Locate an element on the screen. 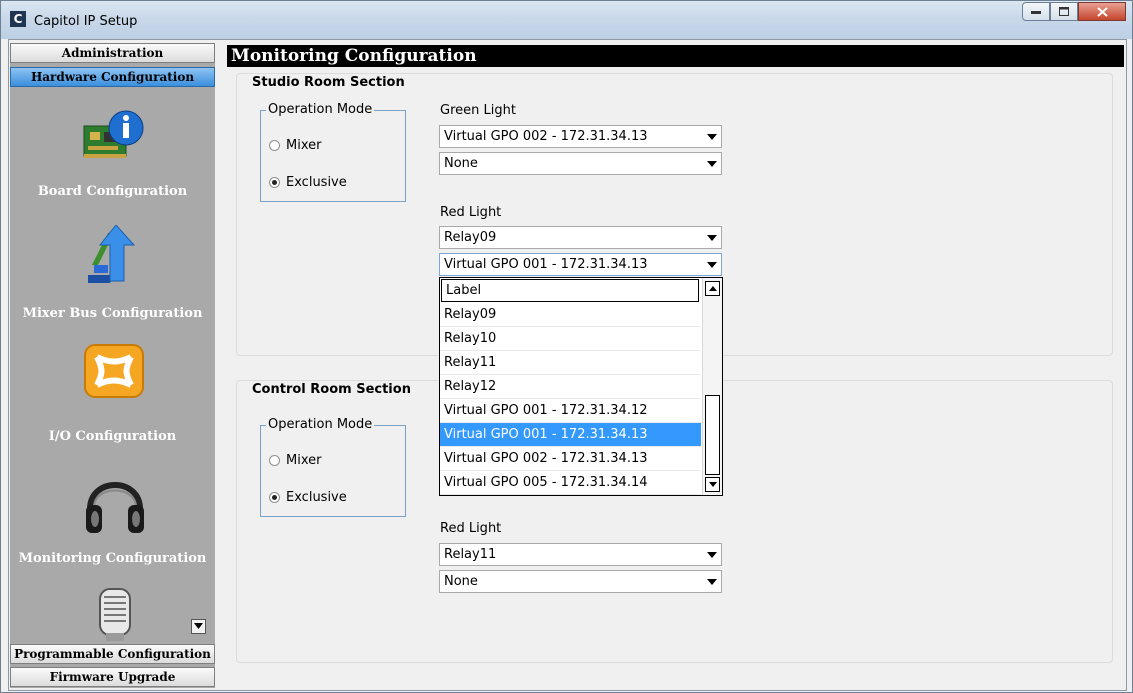  dropdown-option: Relay11 is located at coordinates (570, 363).